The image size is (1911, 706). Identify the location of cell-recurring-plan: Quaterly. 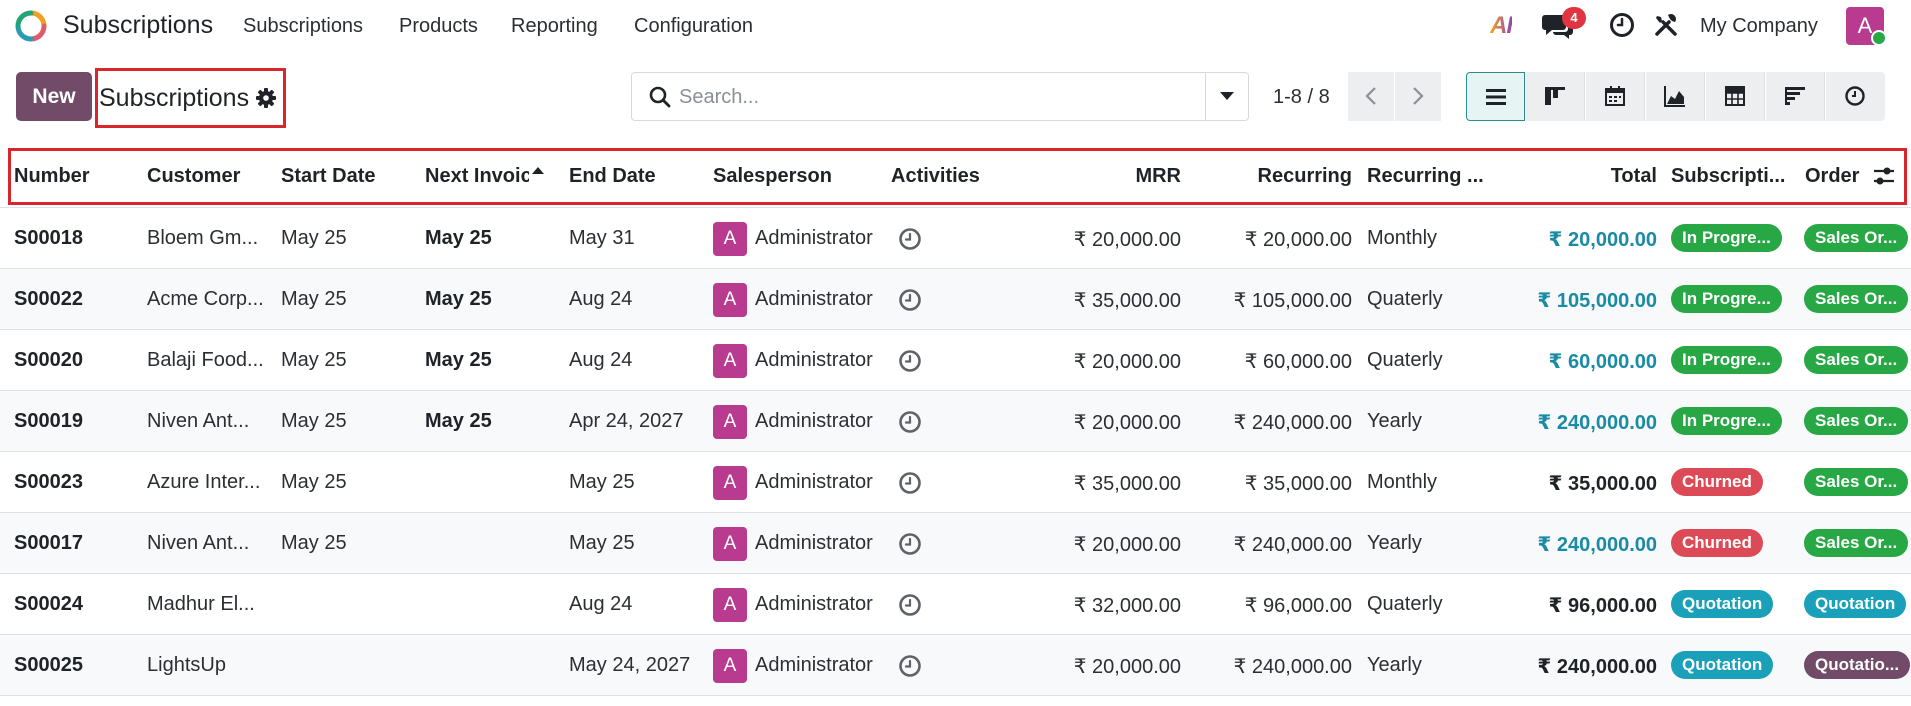
(1405, 604).